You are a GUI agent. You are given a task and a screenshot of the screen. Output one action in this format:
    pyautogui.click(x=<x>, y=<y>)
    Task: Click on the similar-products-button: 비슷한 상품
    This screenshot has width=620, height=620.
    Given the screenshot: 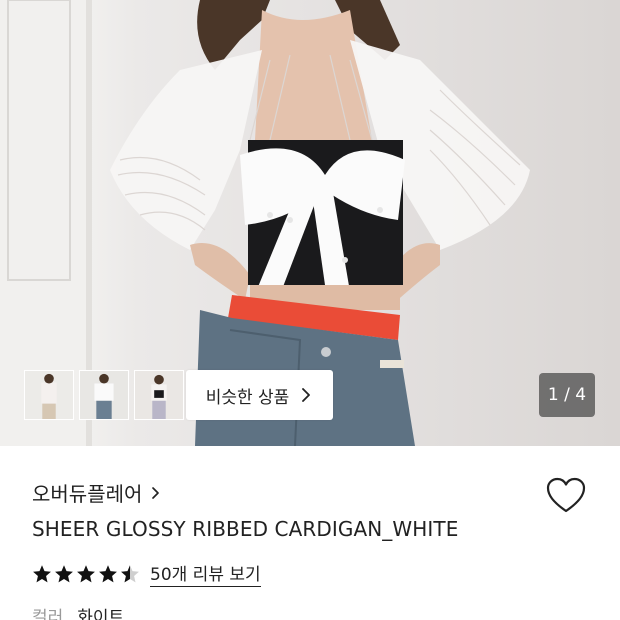 What is the action you would take?
    pyautogui.click(x=259, y=395)
    